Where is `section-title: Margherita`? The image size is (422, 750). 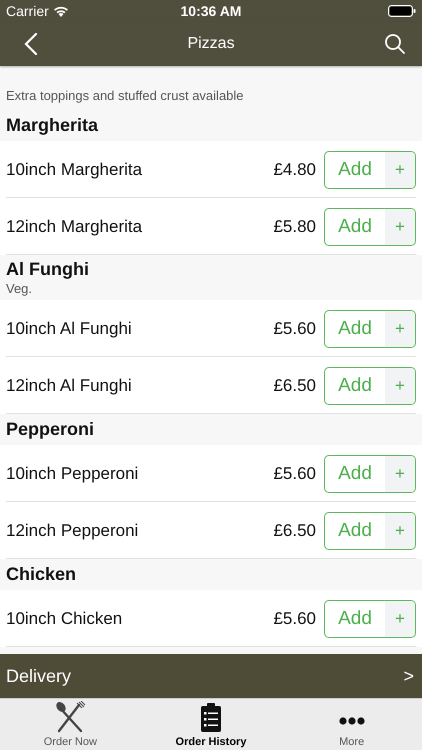 section-title: Margherita is located at coordinates (53, 125).